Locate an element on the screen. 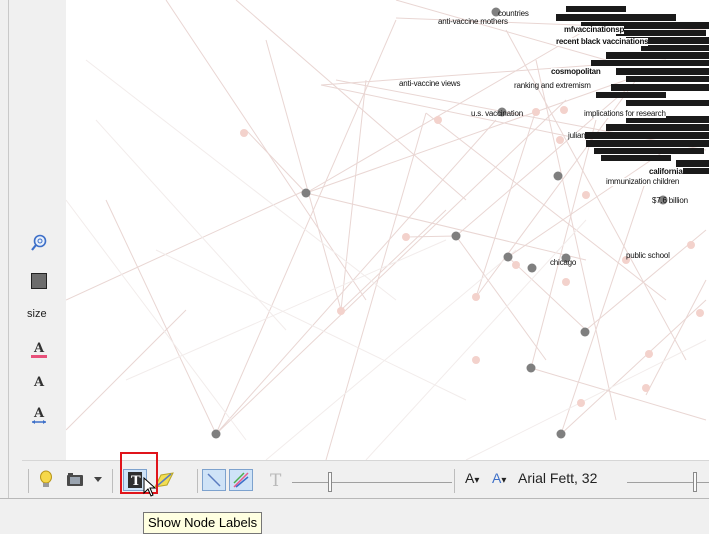  node-label: cosmopolitan is located at coordinates (576, 71).